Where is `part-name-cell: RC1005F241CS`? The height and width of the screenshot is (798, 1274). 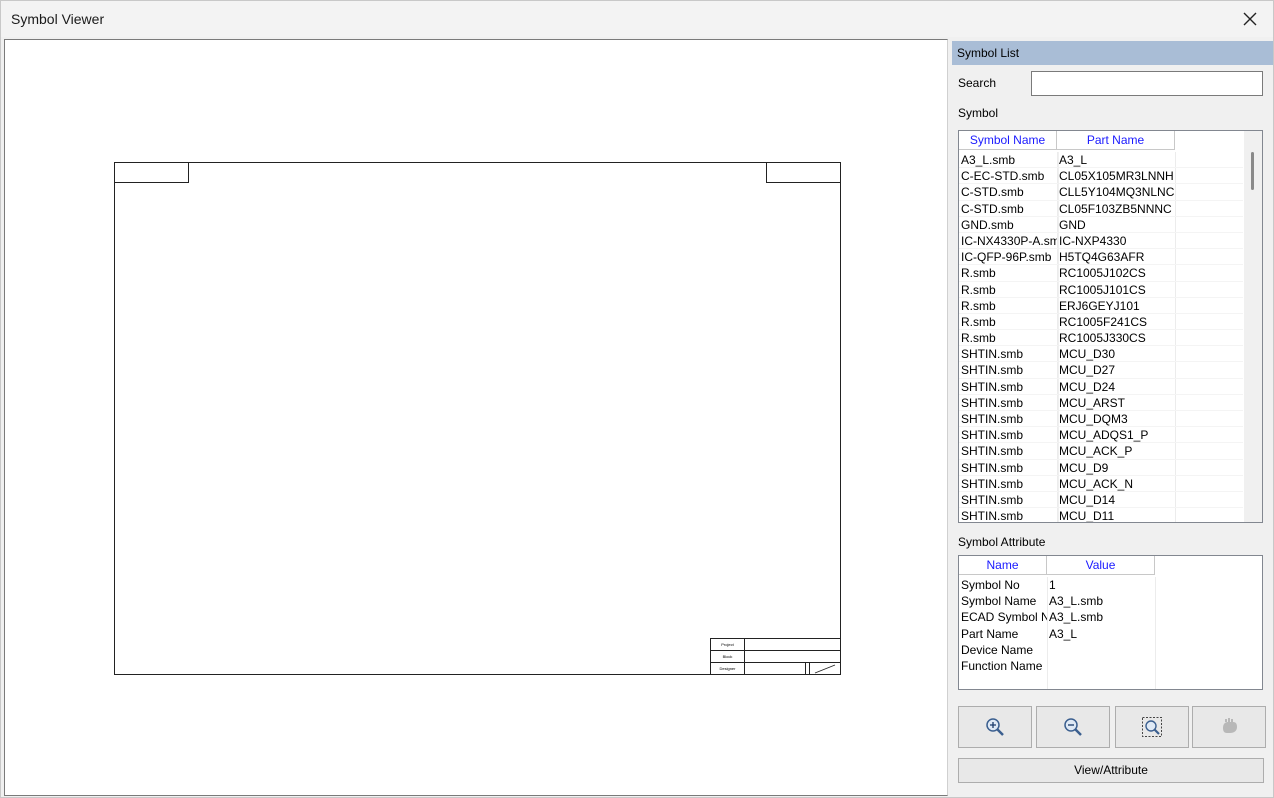
part-name-cell: RC1005F241CS is located at coordinates (1117, 321).